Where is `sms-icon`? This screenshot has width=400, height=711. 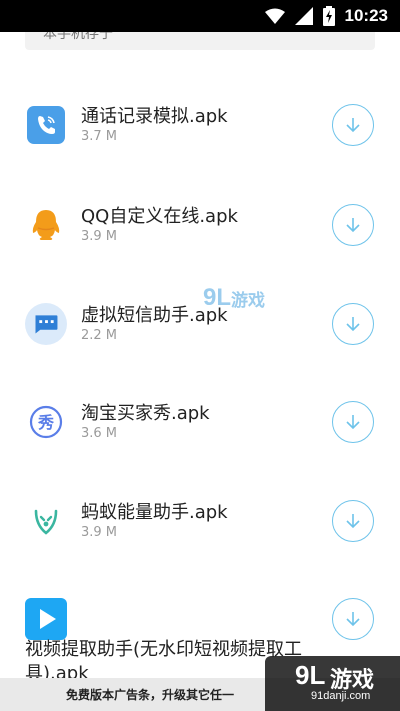 sms-icon is located at coordinates (46, 324).